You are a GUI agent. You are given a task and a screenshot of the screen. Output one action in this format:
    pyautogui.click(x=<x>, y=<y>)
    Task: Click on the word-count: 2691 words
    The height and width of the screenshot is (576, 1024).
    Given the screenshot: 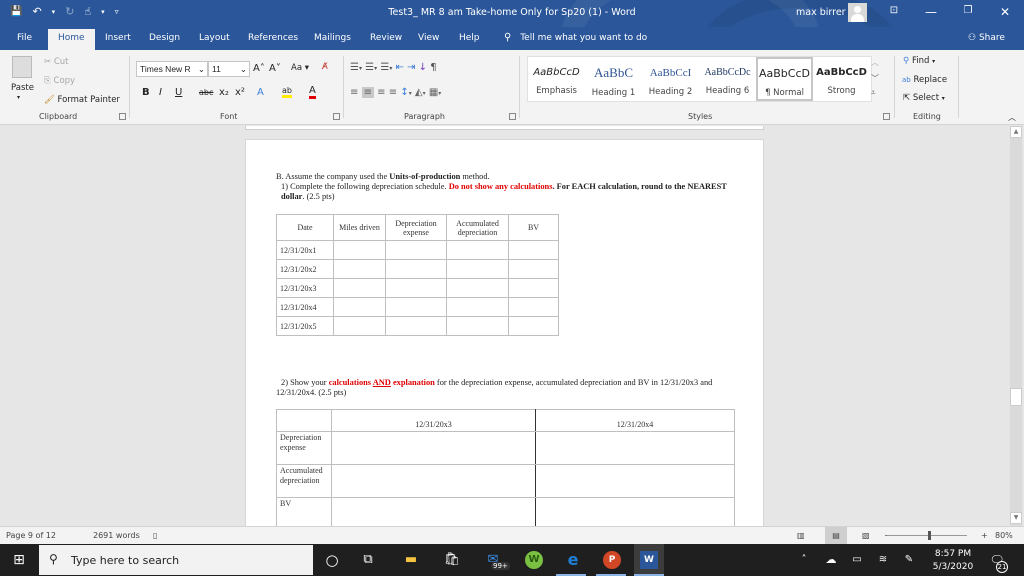 What is the action you would take?
    pyautogui.click(x=116, y=535)
    